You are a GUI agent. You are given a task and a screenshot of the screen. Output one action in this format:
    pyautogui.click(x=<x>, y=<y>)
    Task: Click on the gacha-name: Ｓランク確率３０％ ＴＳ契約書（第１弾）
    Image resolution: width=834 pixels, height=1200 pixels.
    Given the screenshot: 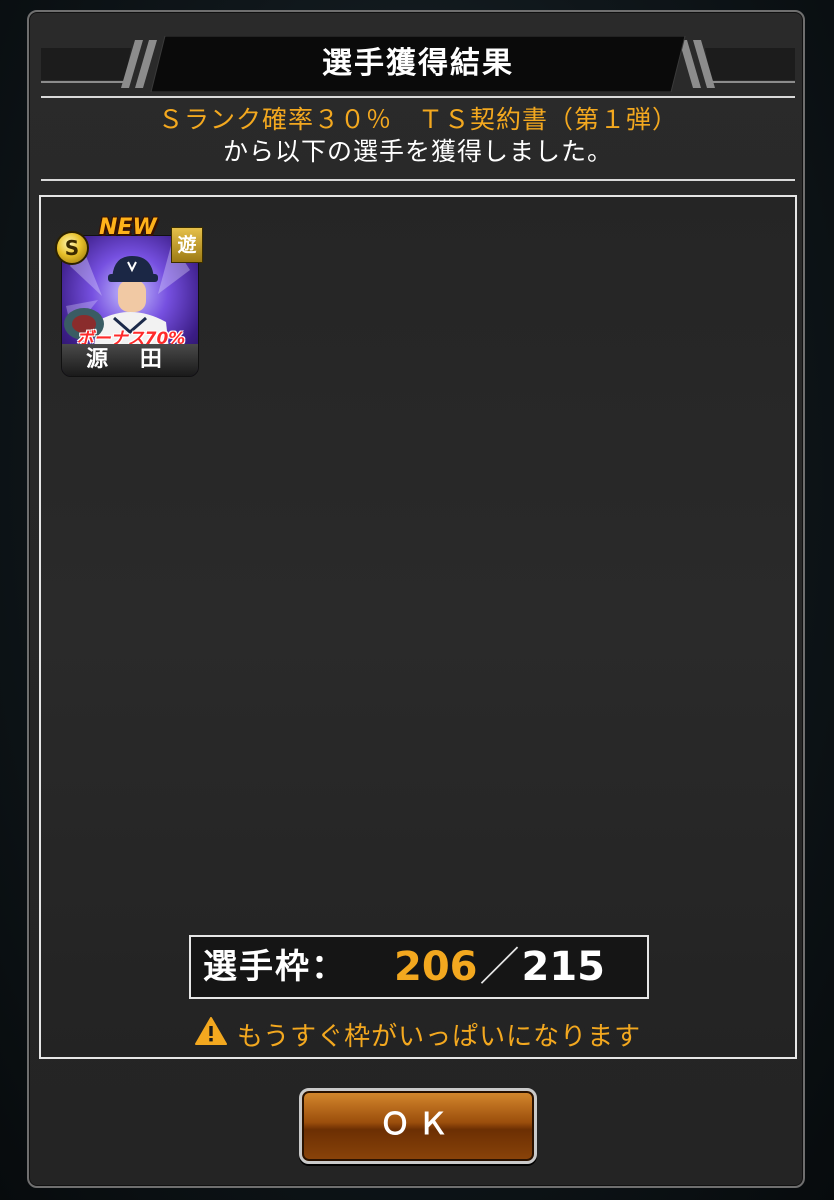 What is the action you would take?
    pyautogui.click(x=417, y=119)
    